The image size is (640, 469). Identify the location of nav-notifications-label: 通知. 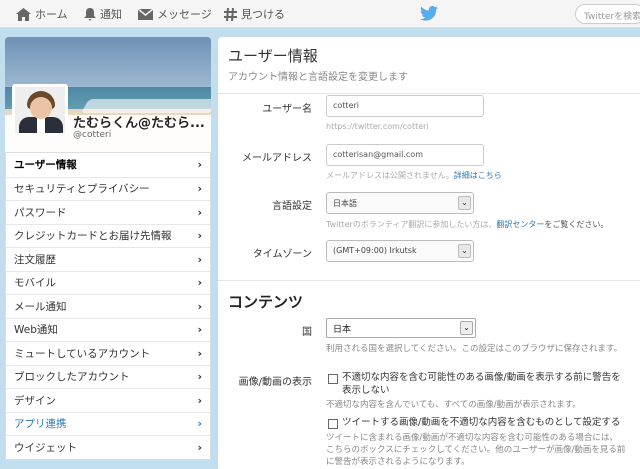
(111, 14).